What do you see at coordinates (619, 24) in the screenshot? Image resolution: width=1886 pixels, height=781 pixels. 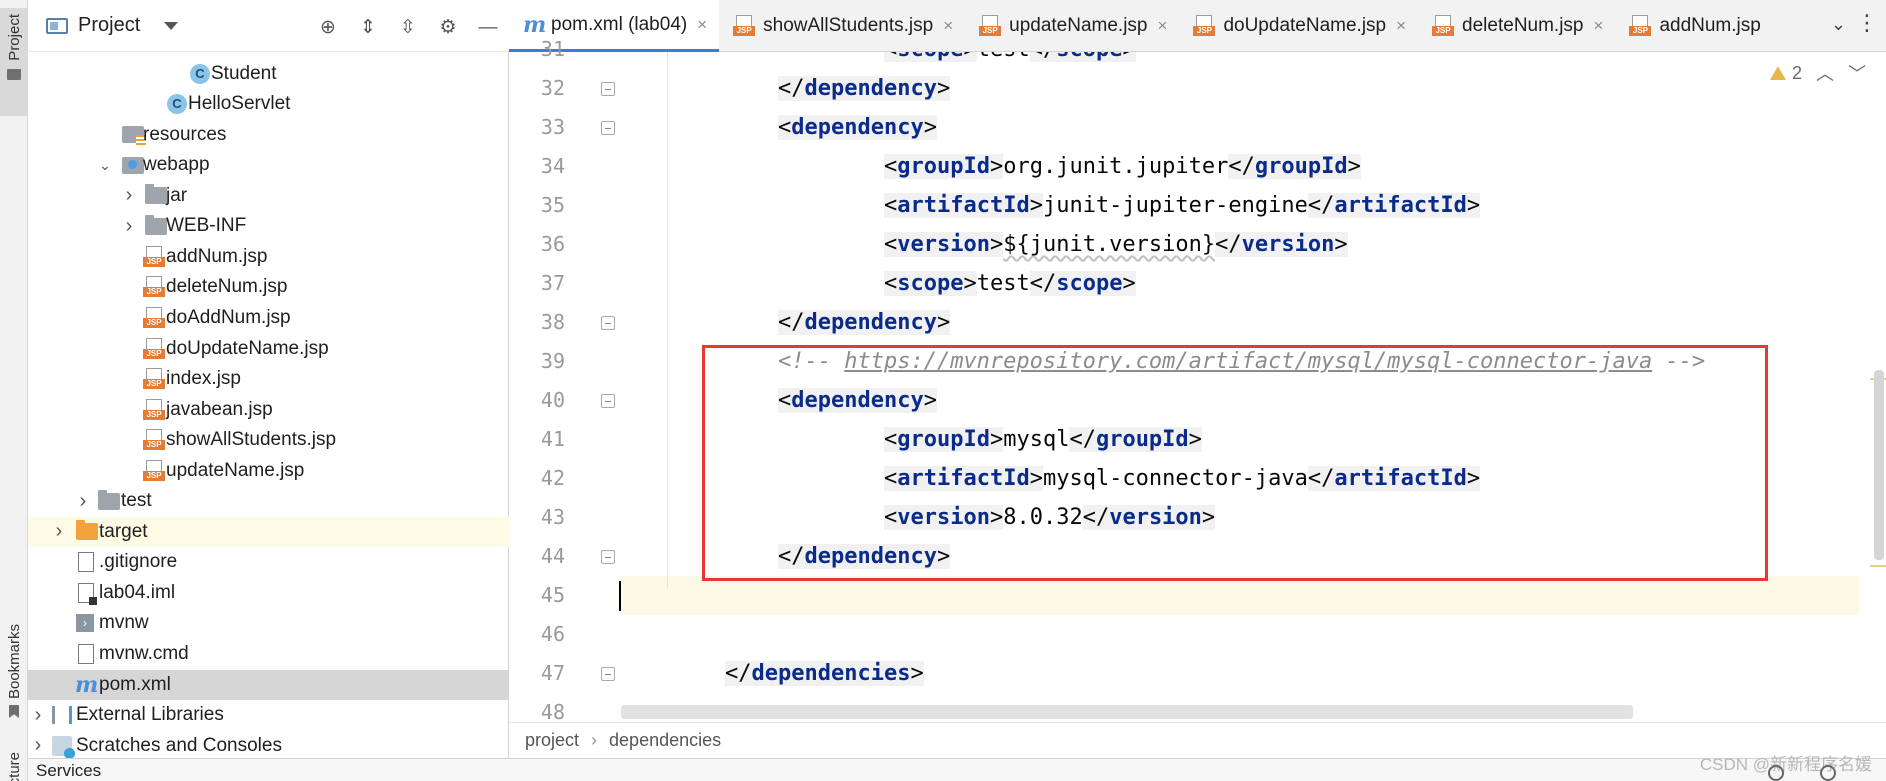 I see `tab-label: pom.xml (lab04)` at bounding box center [619, 24].